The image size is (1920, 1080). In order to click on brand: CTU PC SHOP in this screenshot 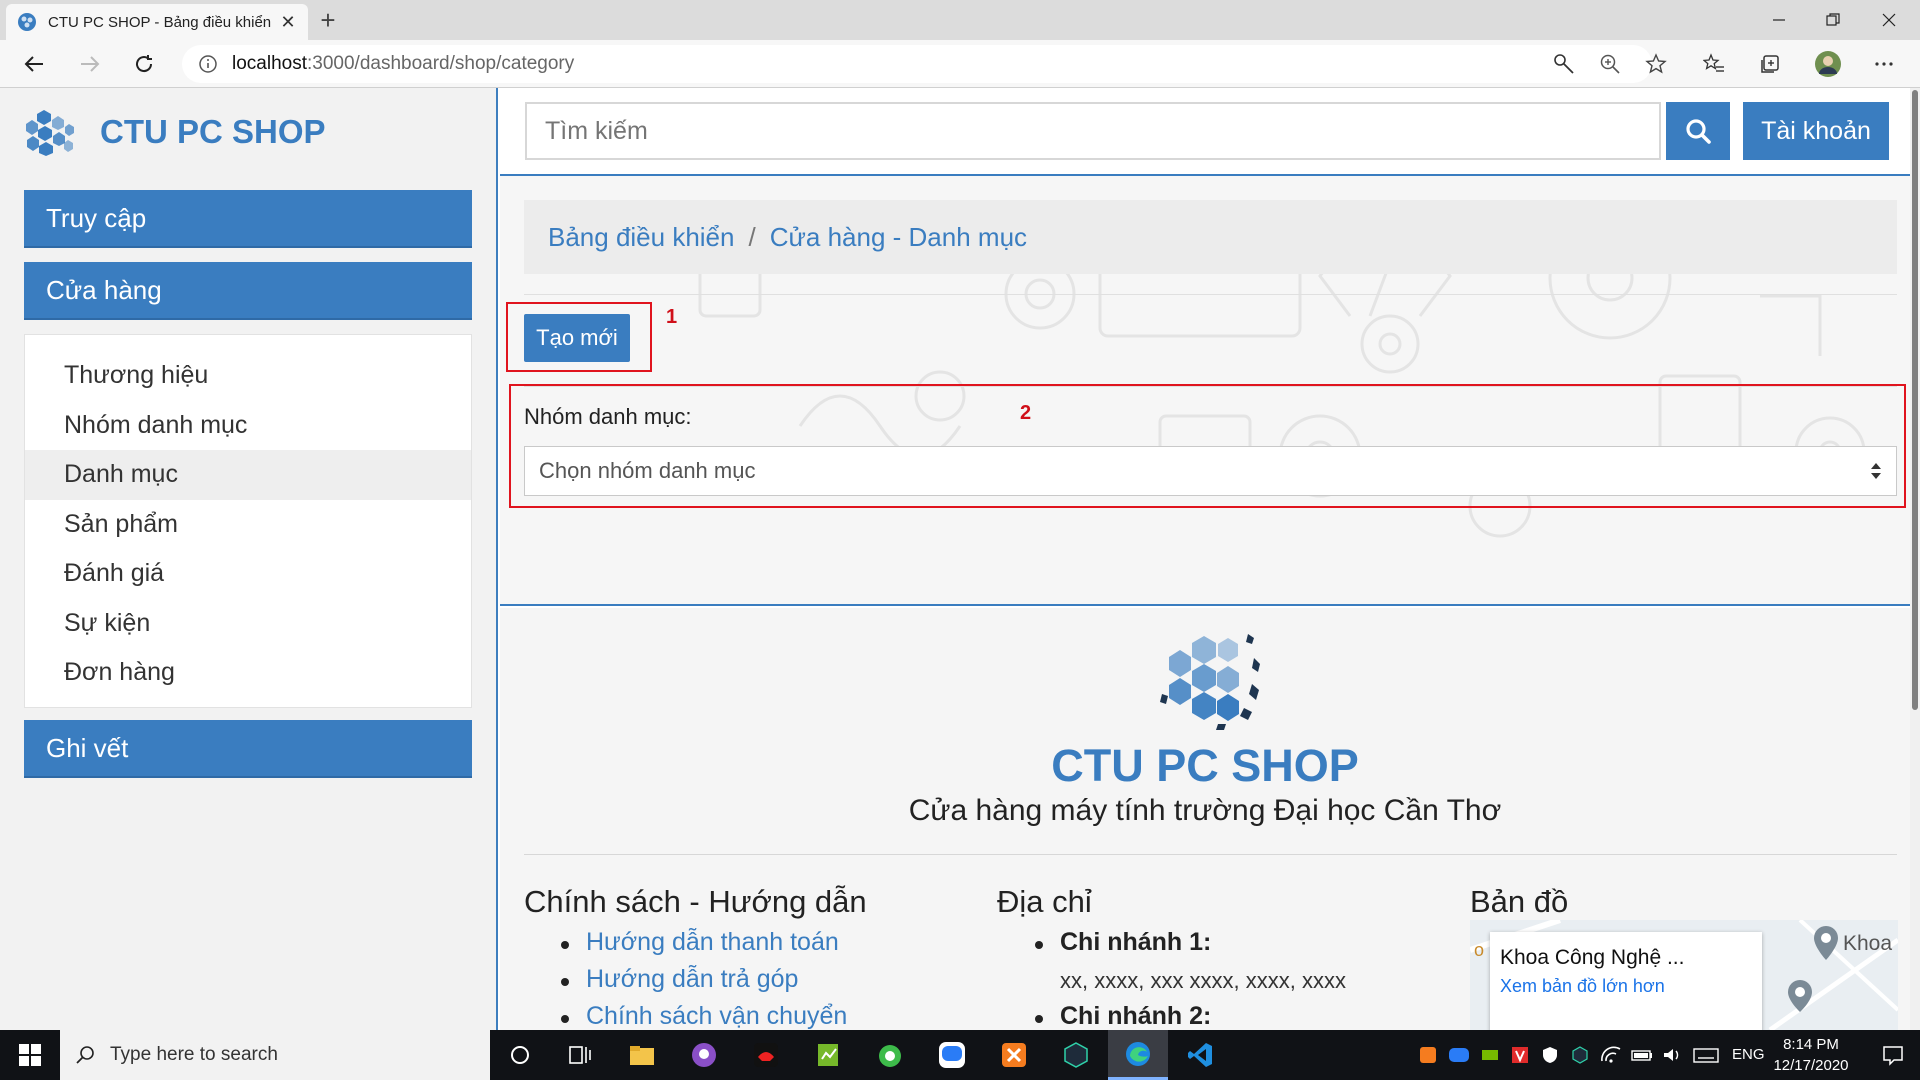, I will do `click(175, 132)`.